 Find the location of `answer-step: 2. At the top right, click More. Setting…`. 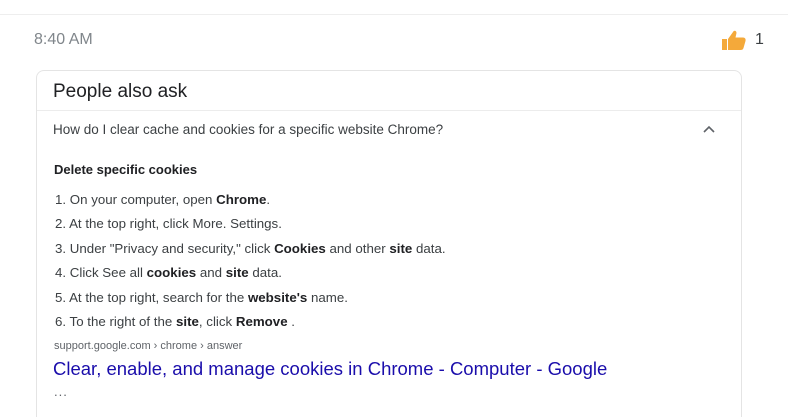

answer-step: 2. At the top right, click More. Setting… is located at coordinates (250, 228).